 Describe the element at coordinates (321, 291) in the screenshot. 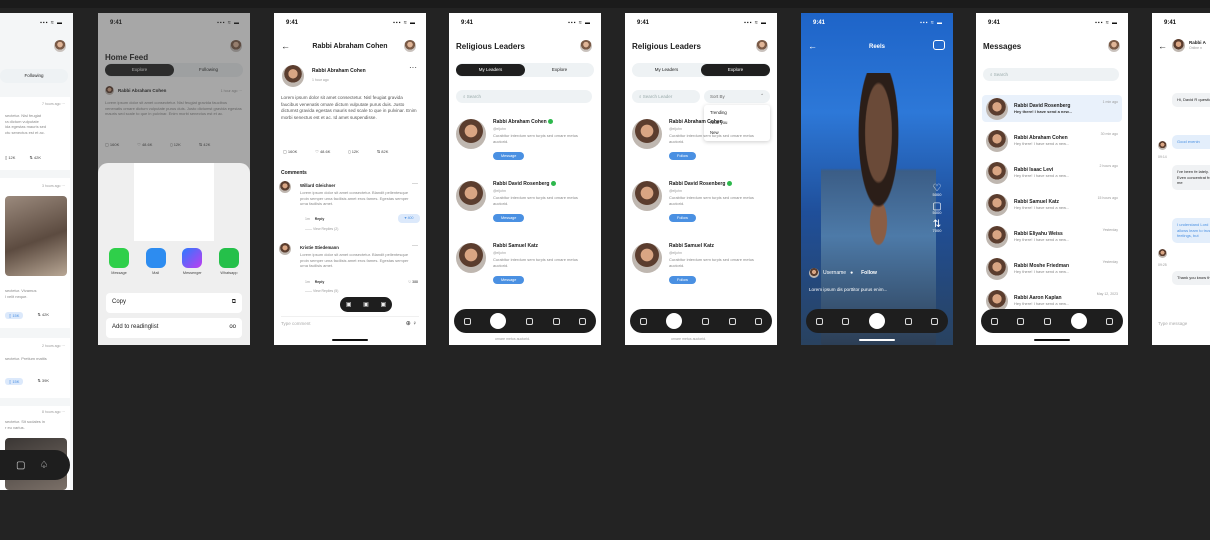

I see `view-replies-link: —— View Replies (5)` at that location.